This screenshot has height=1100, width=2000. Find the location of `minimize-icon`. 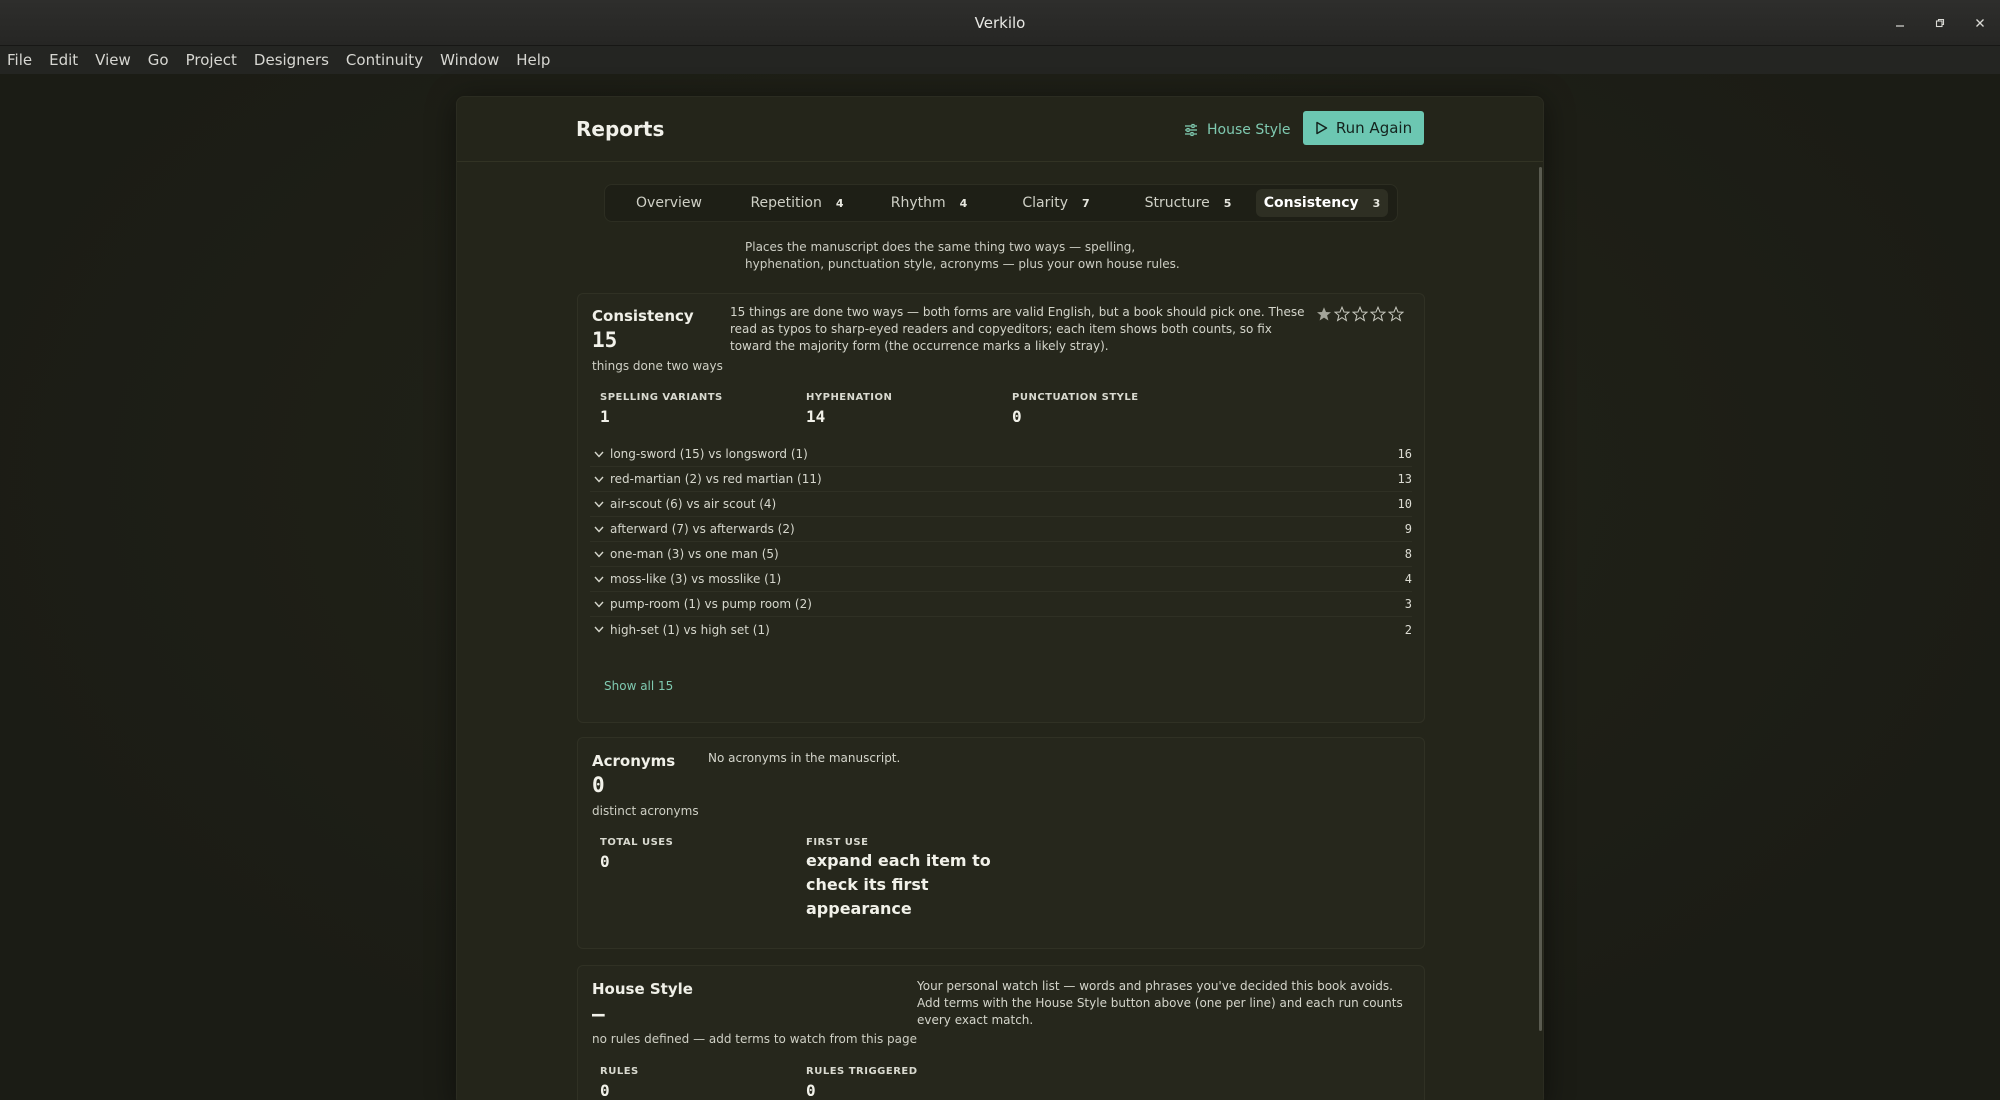

minimize-icon is located at coordinates (1900, 23).